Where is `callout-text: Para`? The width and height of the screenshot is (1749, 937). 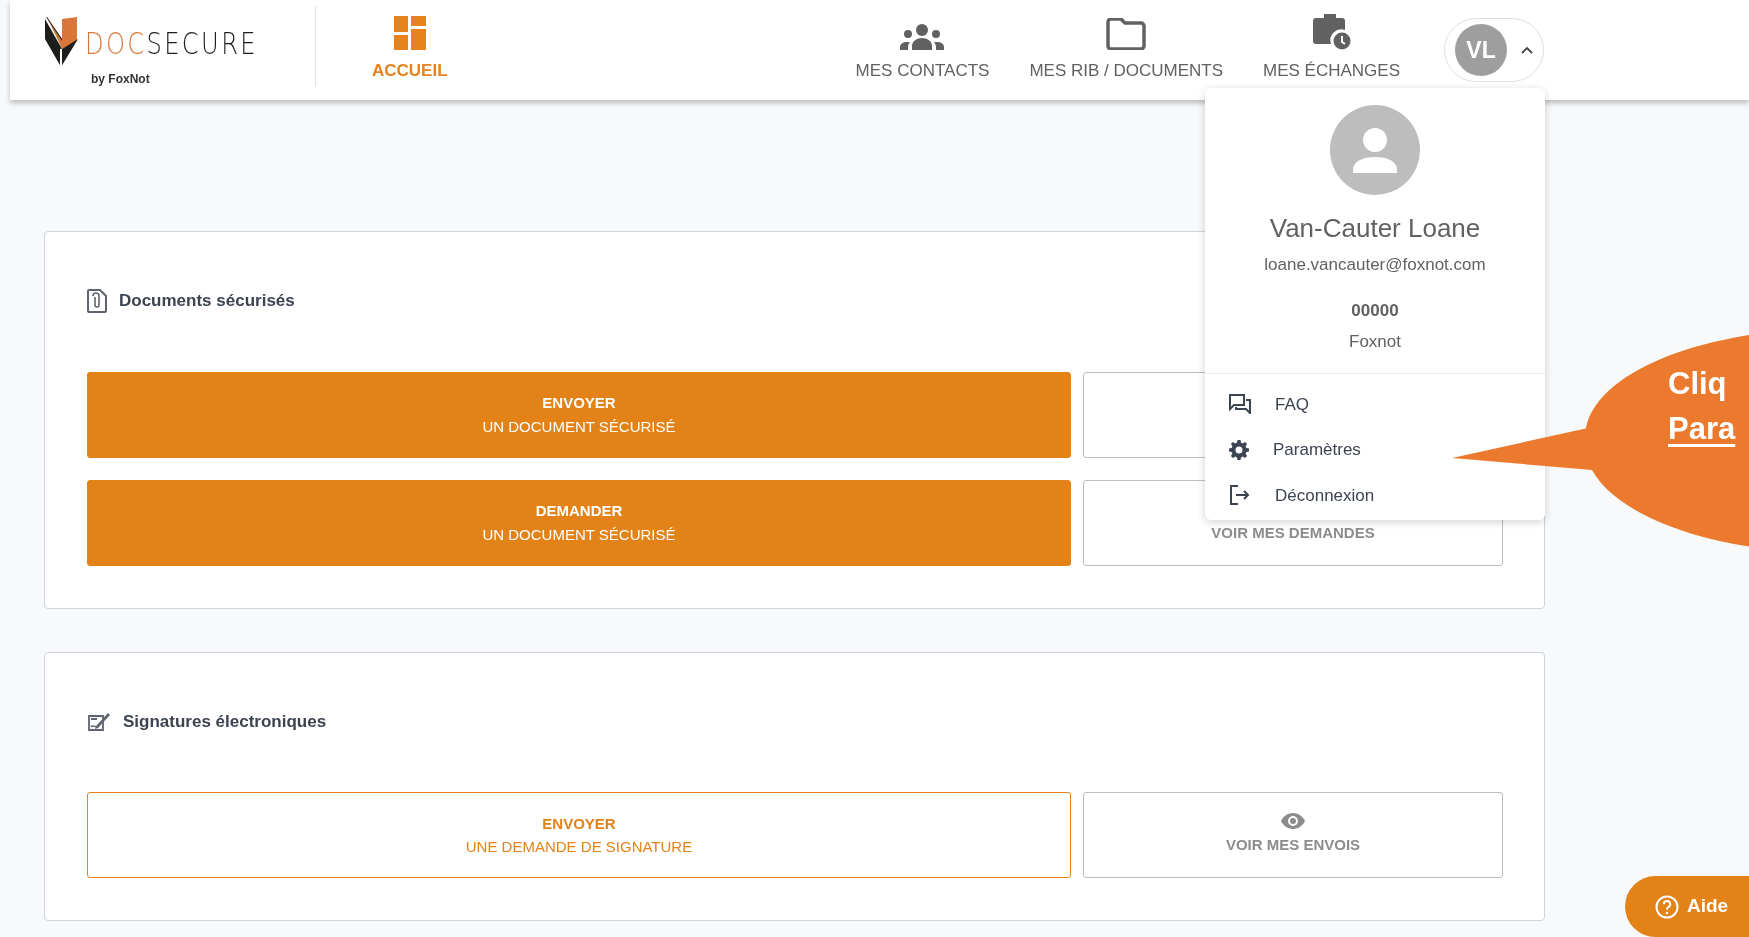
callout-text: Para is located at coordinates (1702, 428).